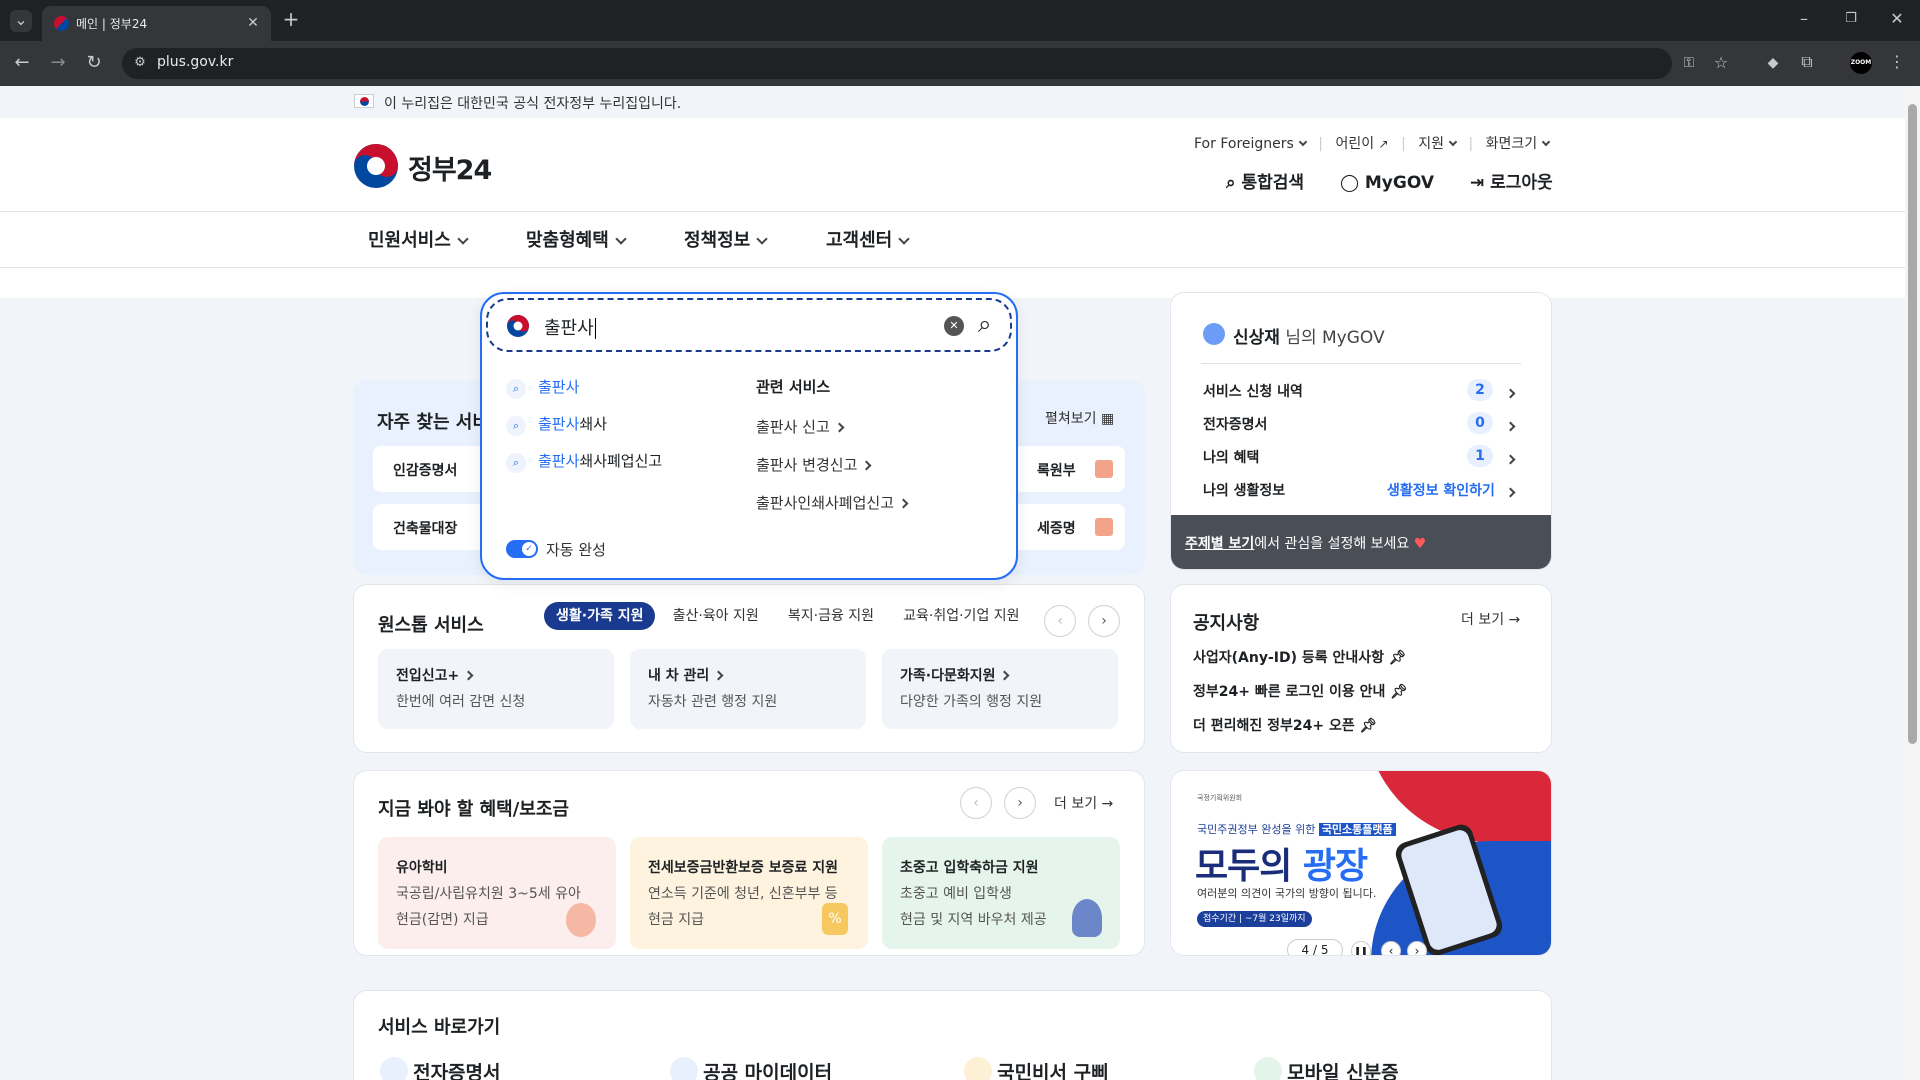 The width and height of the screenshot is (1920, 1080). What do you see at coordinates (570, 327) in the screenshot?
I see `search-input: 출판사` at bounding box center [570, 327].